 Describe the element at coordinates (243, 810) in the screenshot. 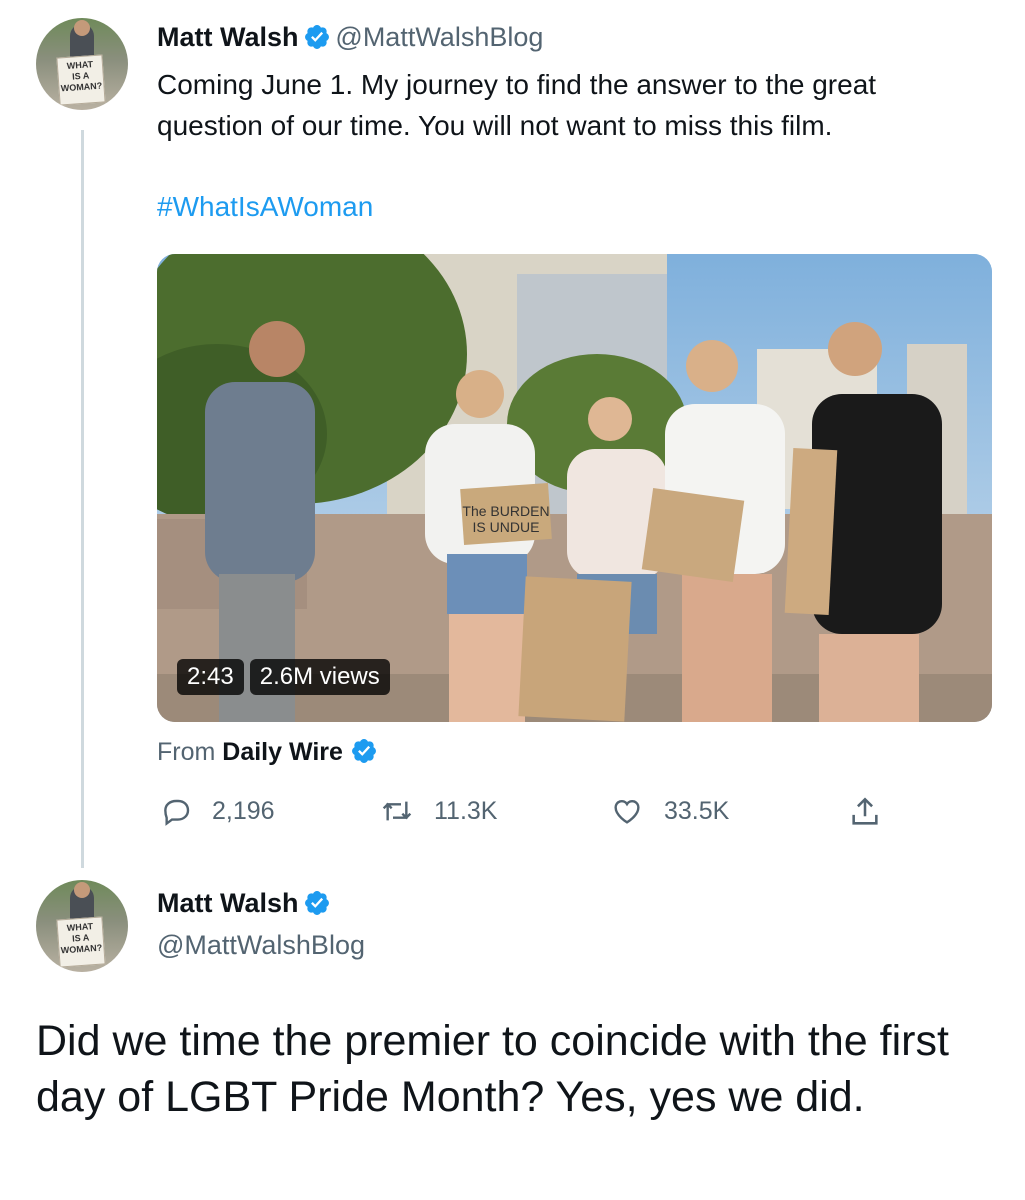

I see `reply-count: 2,196` at that location.